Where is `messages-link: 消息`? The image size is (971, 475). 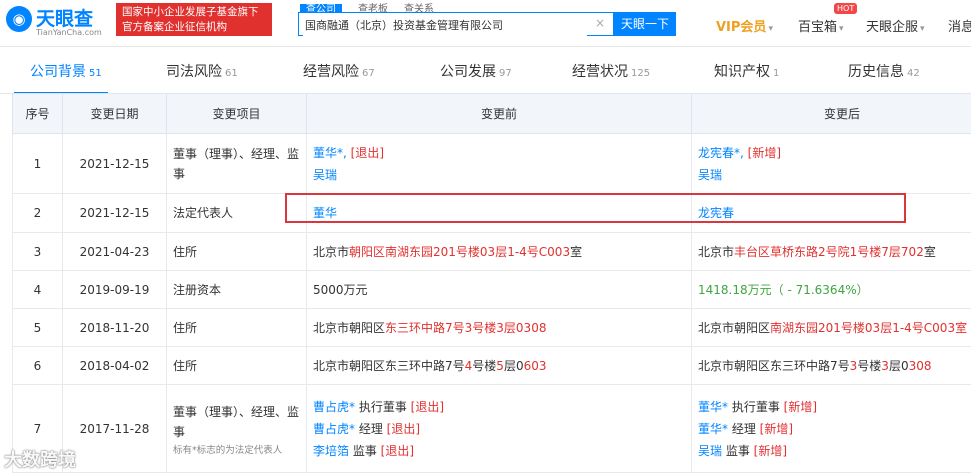 messages-link: 消息 is located at coordinates (959, 25).